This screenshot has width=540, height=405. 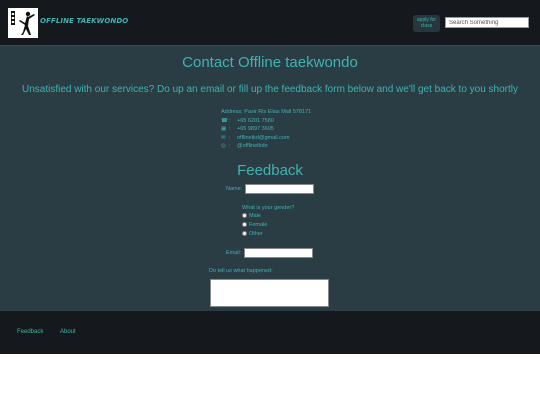 I want to click on email-field, so click(x=278, y=253).